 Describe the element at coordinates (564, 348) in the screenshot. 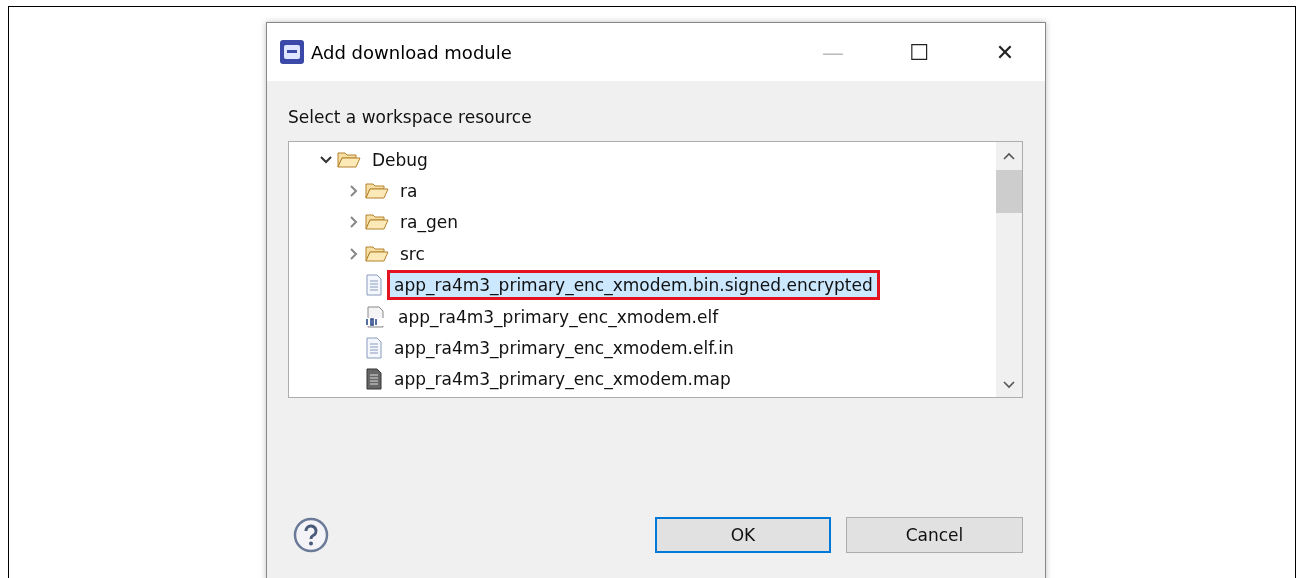

I see `tree-item: app_ra4m3_primary_enc_xmodem.elf.in` at that location.